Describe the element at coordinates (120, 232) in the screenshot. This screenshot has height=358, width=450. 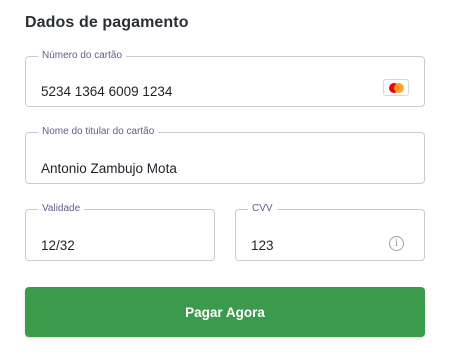
I see `expiry-field: Validade 12/32` at that location.